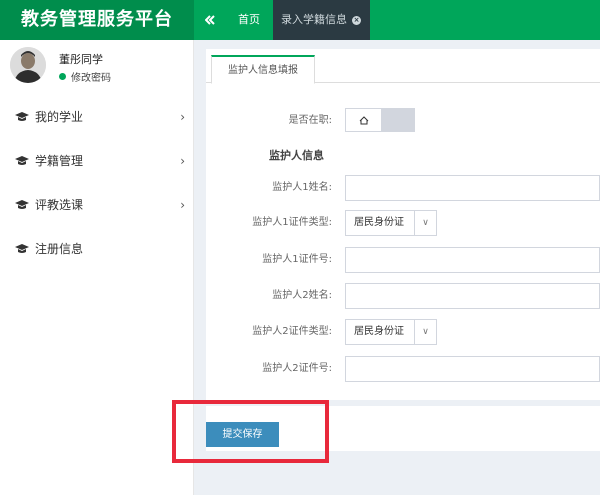 This screenshot has height=495, width=600. I want to click on g2-idtype-select: 居民身份证 ∨, so click(391, 332).